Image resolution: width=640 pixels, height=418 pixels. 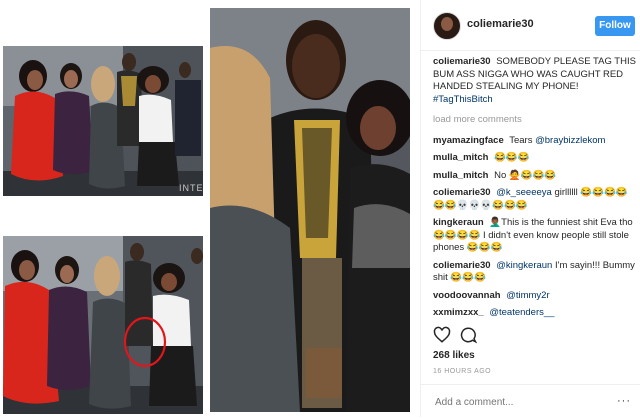 I want to click on watermark-text: INTE, so click(x=191, y=188).